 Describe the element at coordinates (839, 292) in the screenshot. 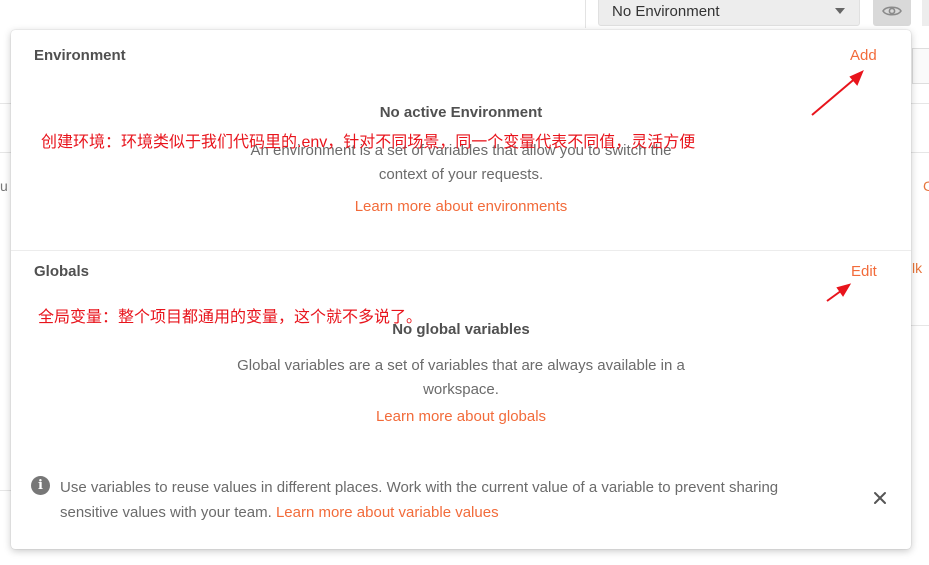

I see `arrow-to-edit` at that location.